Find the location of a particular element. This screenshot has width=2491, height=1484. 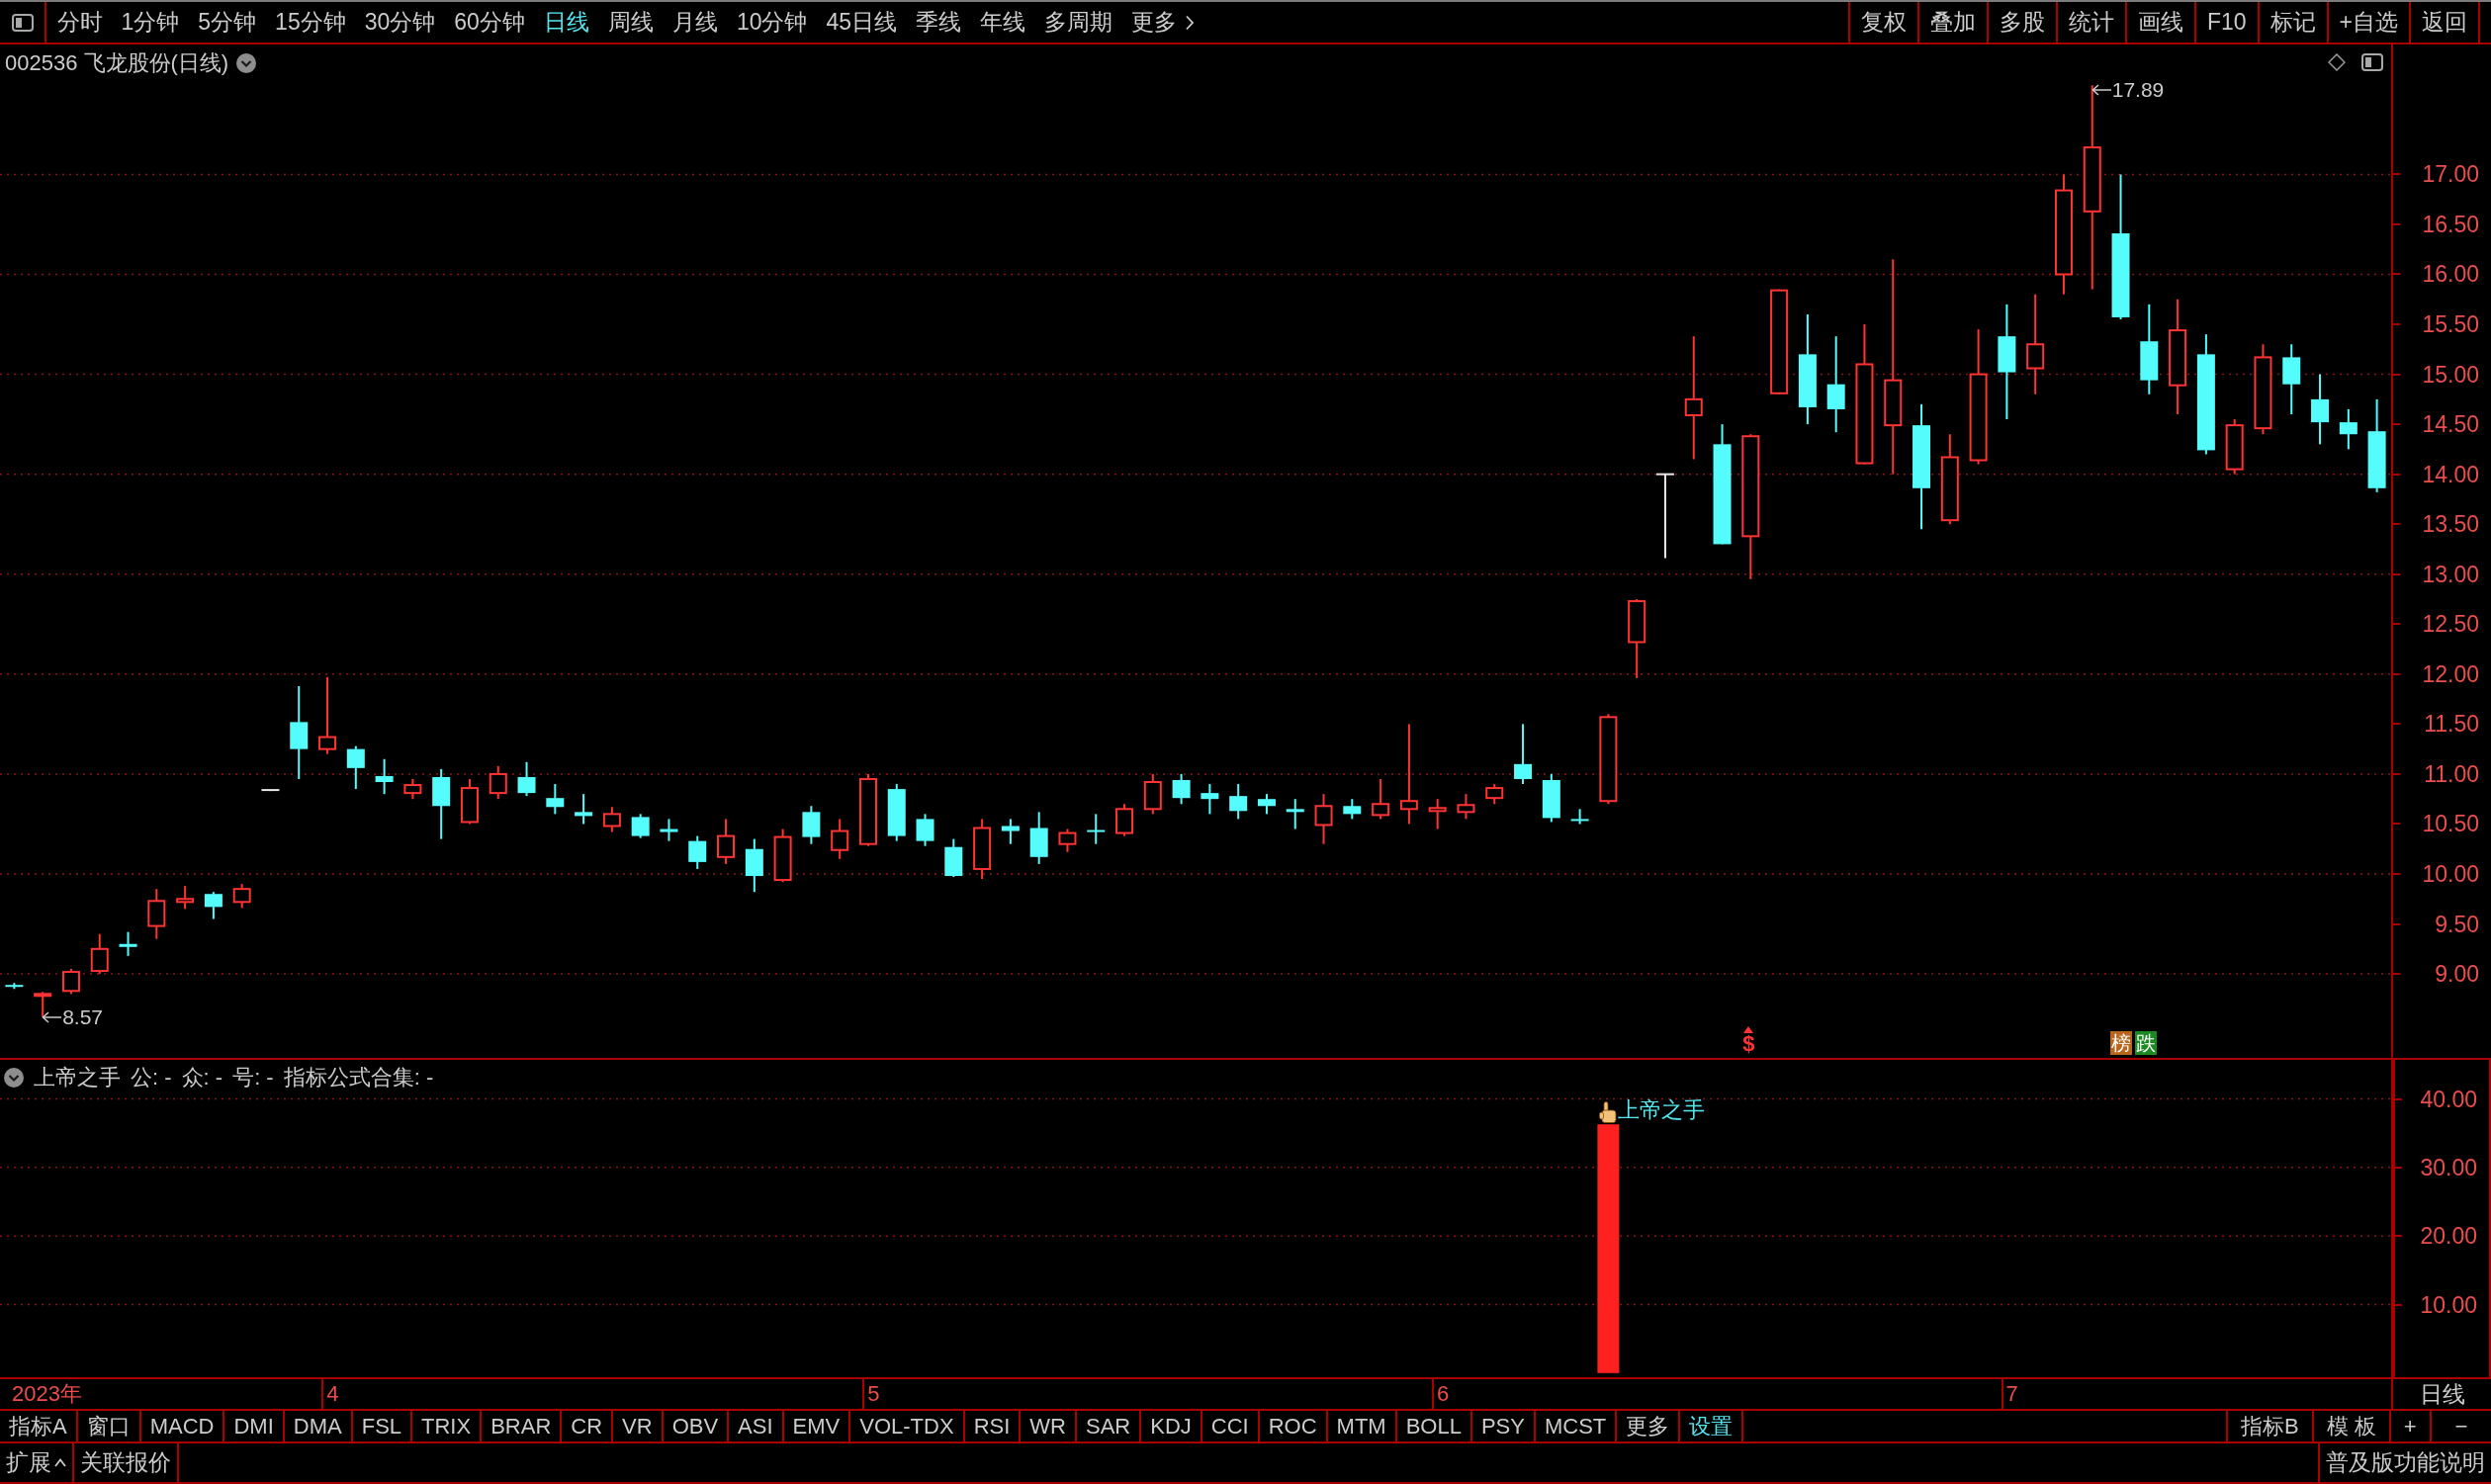

indicator-tab: EMV is located at coordinates (817, 1426).